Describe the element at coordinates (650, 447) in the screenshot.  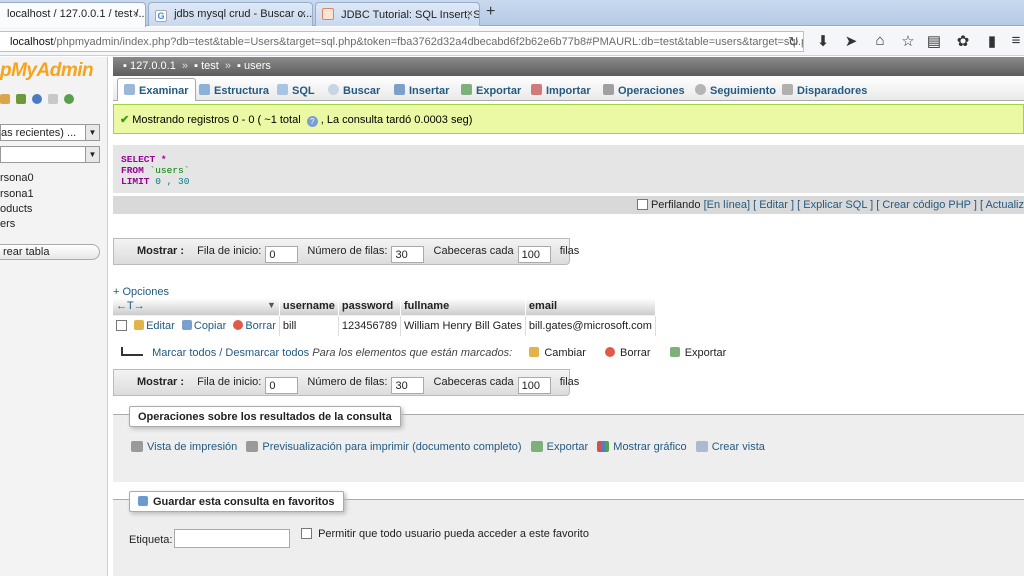
I see `show-chart-label: Mostrar gráfico` at that location.